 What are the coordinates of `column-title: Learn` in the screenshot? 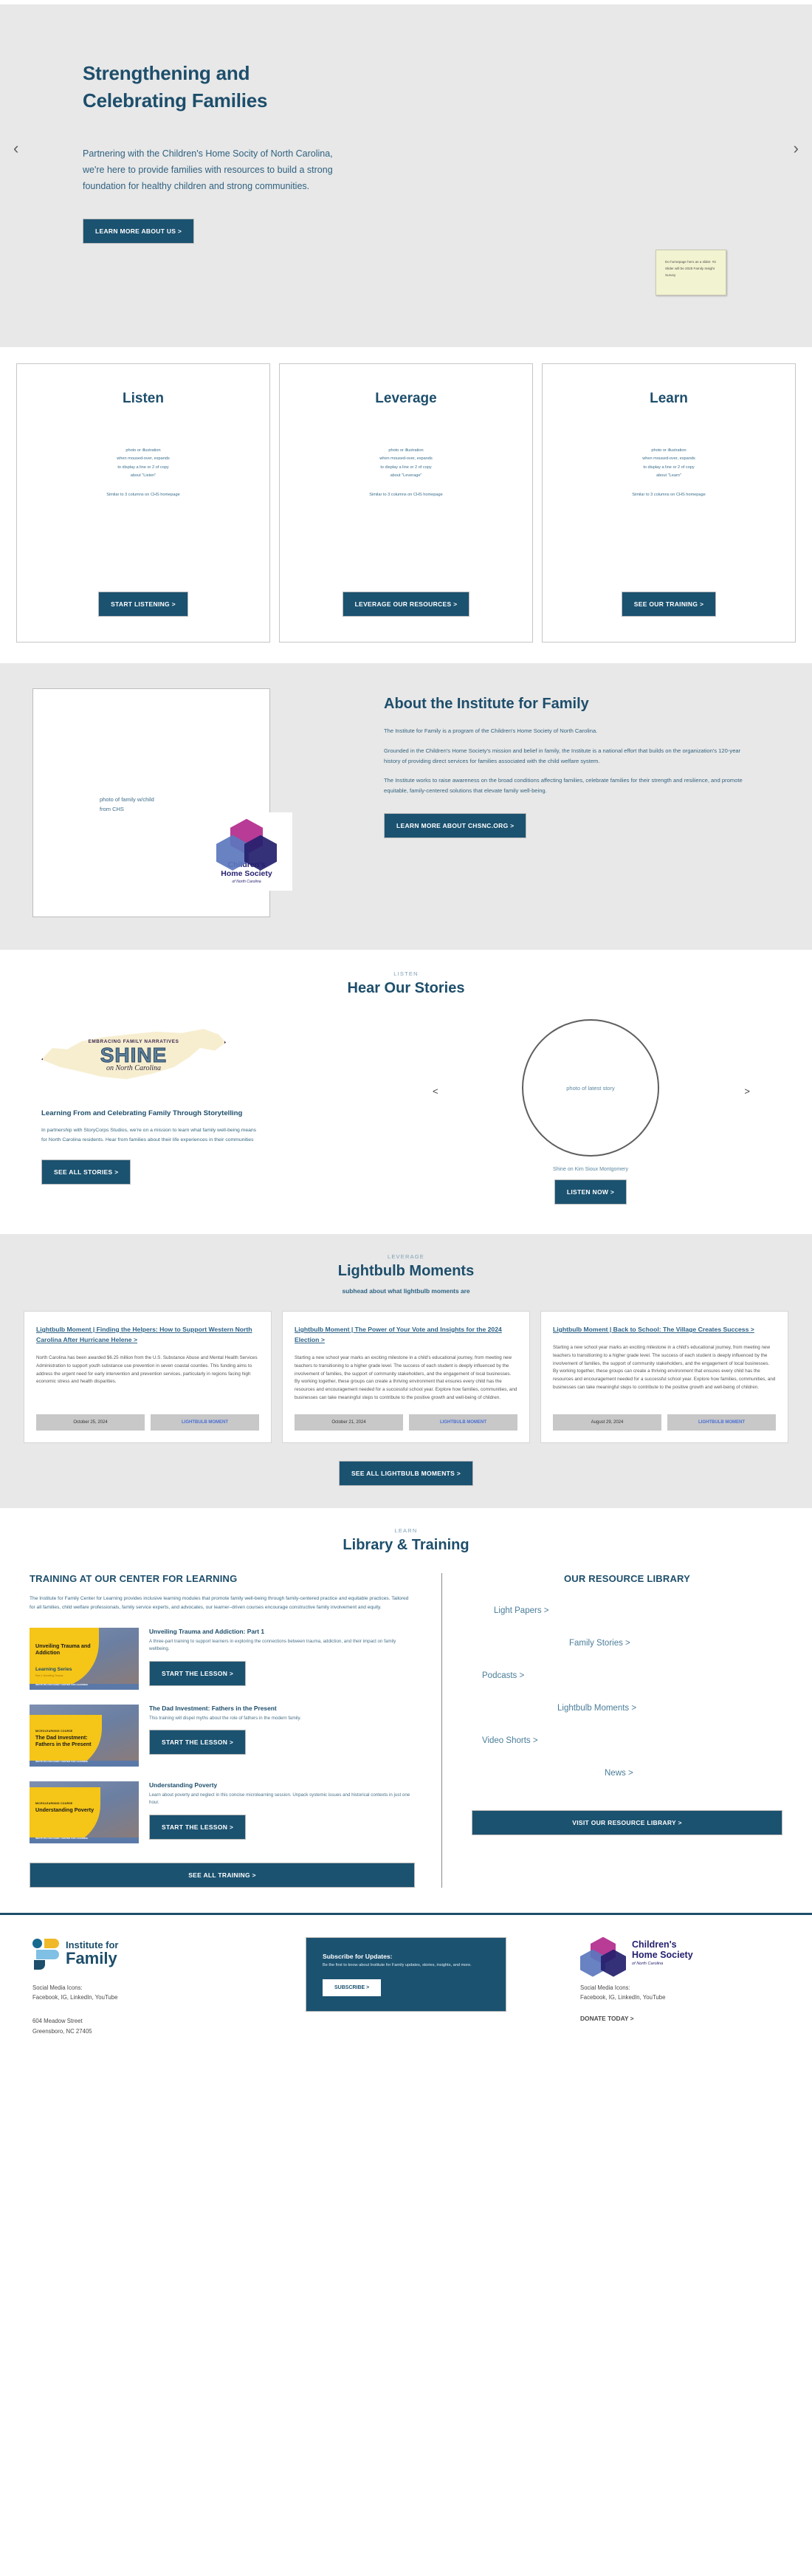 It's located at (669, 398).